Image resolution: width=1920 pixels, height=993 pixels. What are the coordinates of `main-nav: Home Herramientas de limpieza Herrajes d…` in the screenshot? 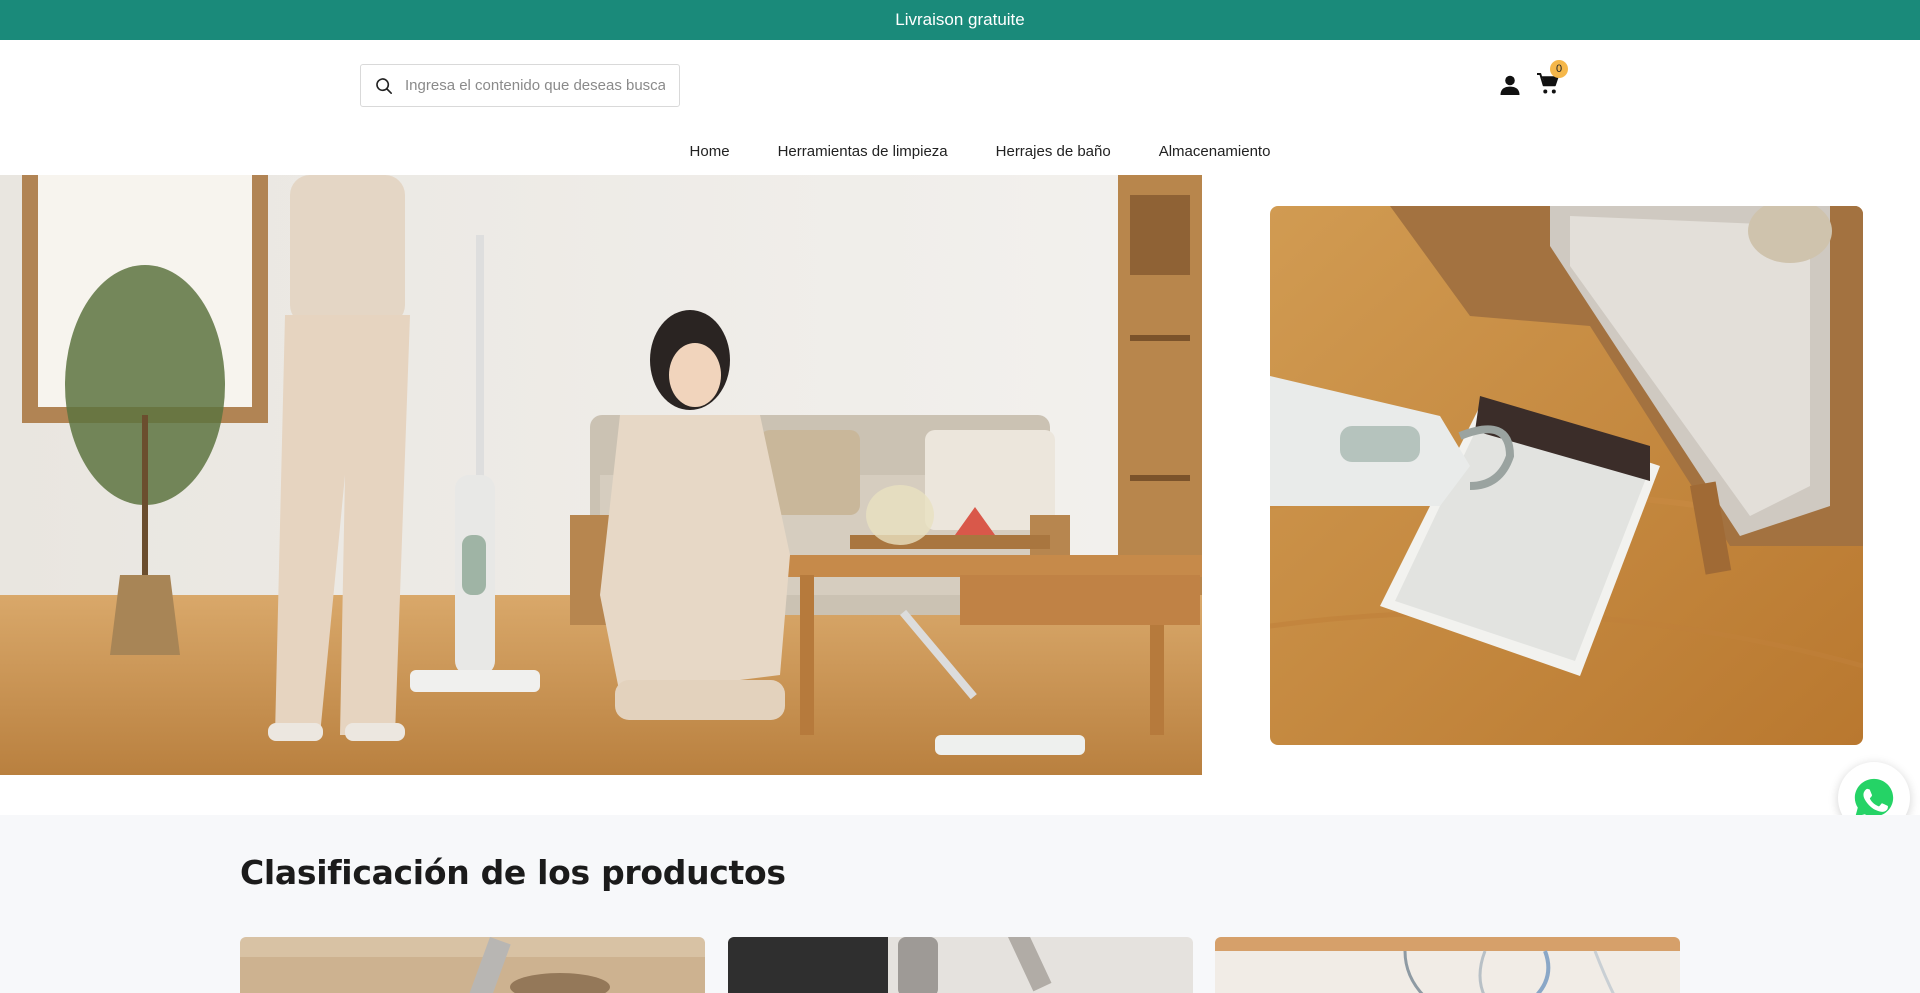 It's located at (960, 151).